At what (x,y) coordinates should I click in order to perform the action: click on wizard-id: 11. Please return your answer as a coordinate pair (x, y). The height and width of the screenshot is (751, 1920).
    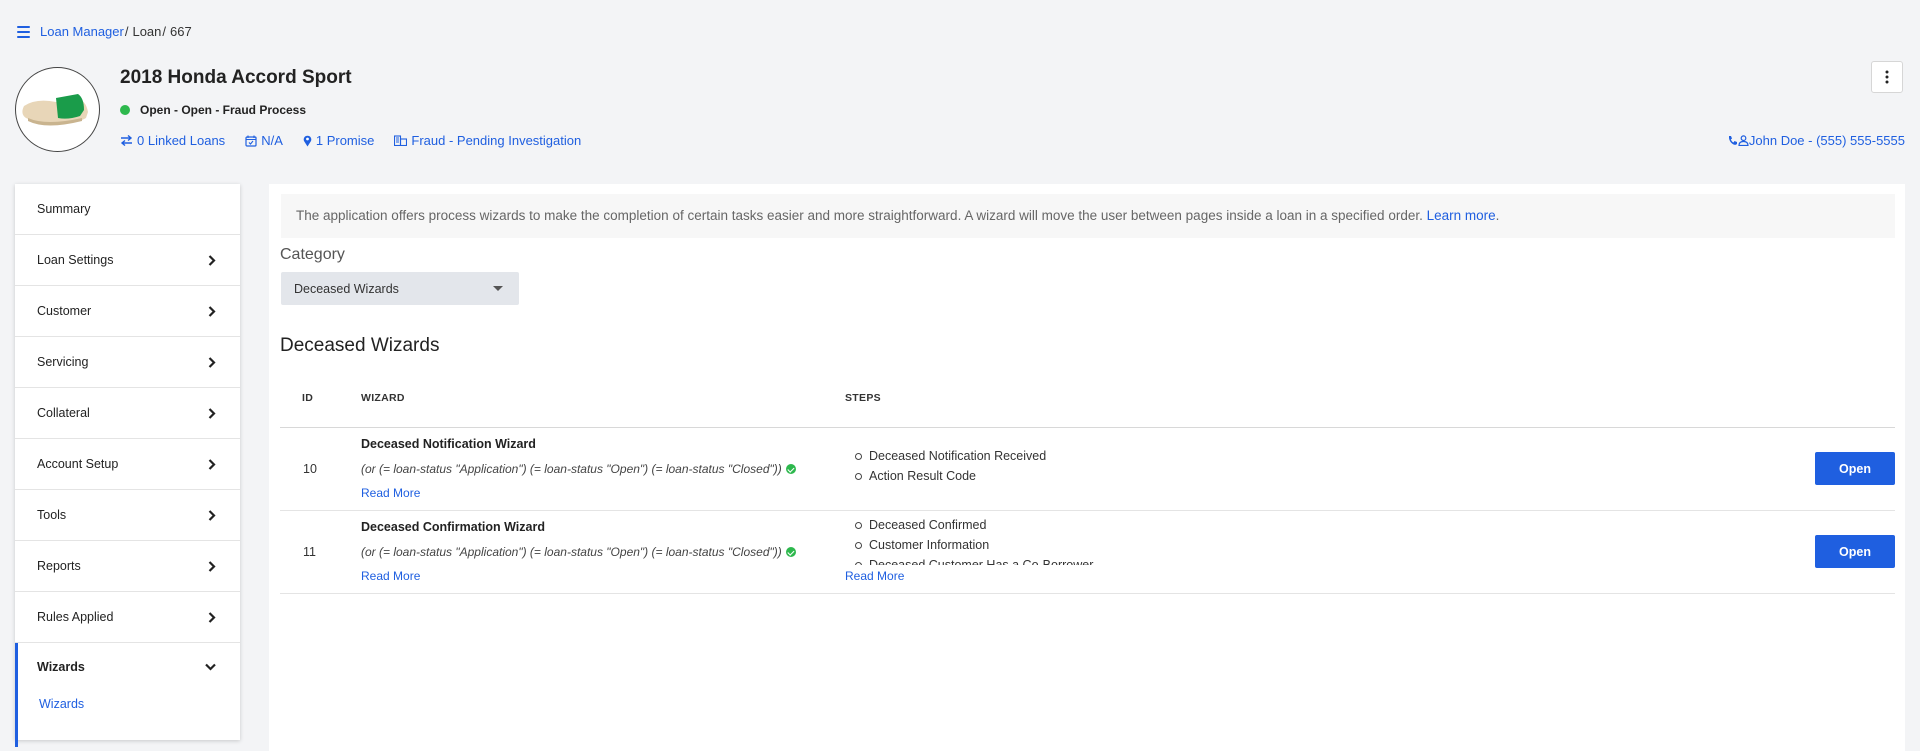
    Looking at the image, I should click on (309, 552).